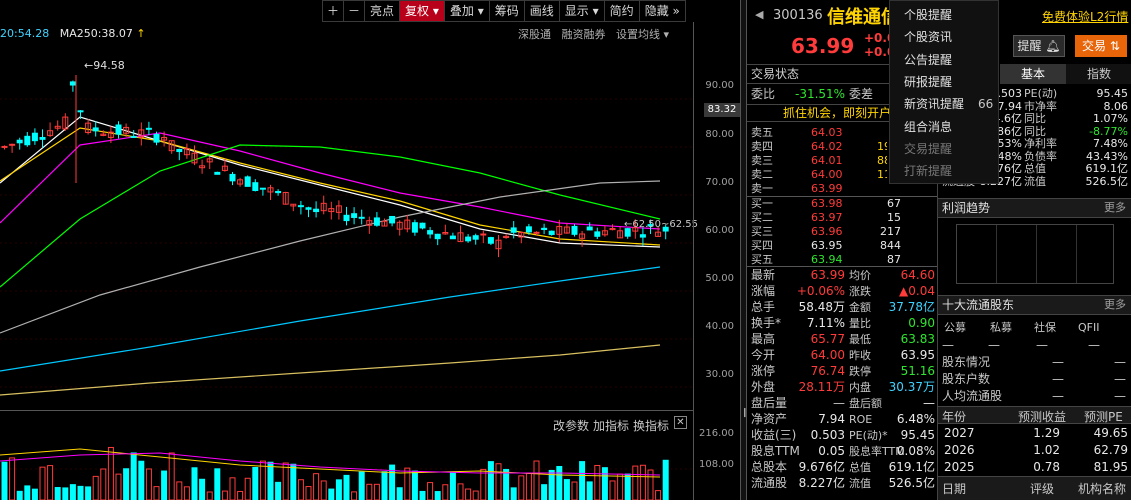 The height and width of the screenshot is (500, 1131). Describe the element at coordinates (665, 224) in the screenshot. I see `low-range-value: 62.50~62.55` at that location.